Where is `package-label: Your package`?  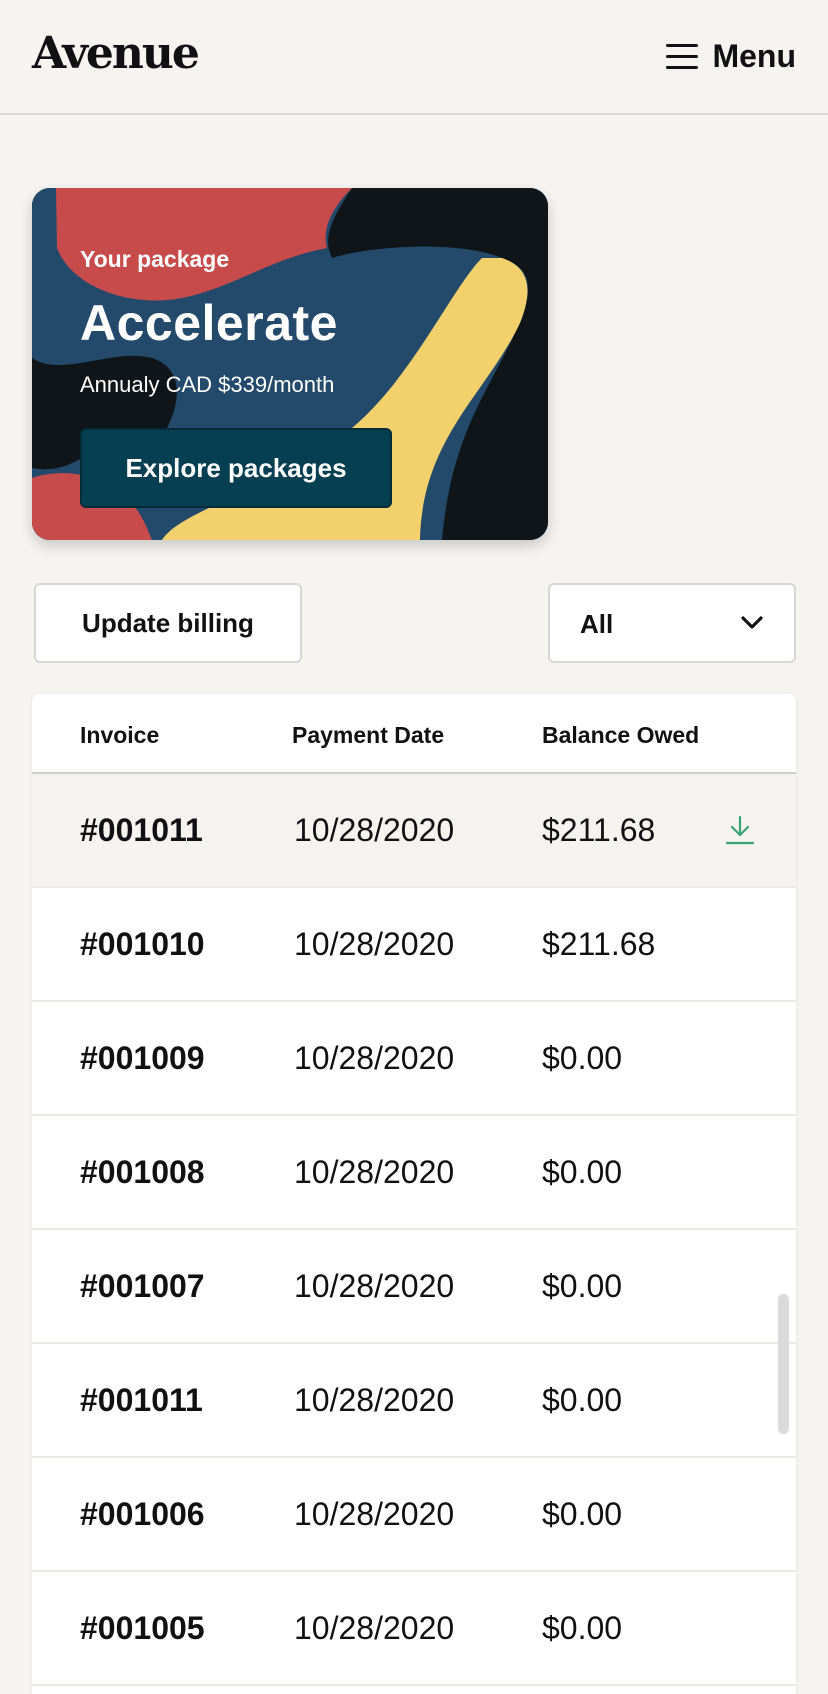
package-label: Your package is located at coordinates (155, 259).